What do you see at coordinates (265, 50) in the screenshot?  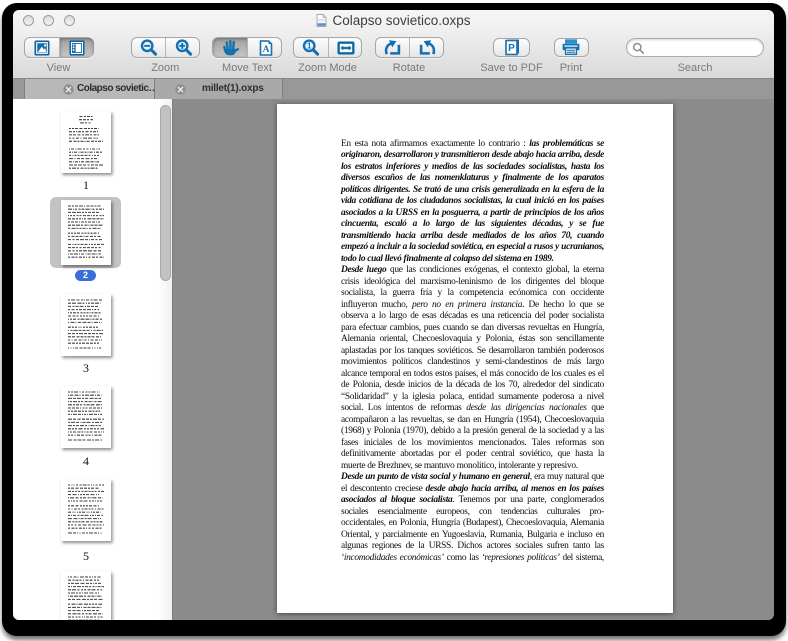 I see `svg-text: A` at bounding box center [265, 50].